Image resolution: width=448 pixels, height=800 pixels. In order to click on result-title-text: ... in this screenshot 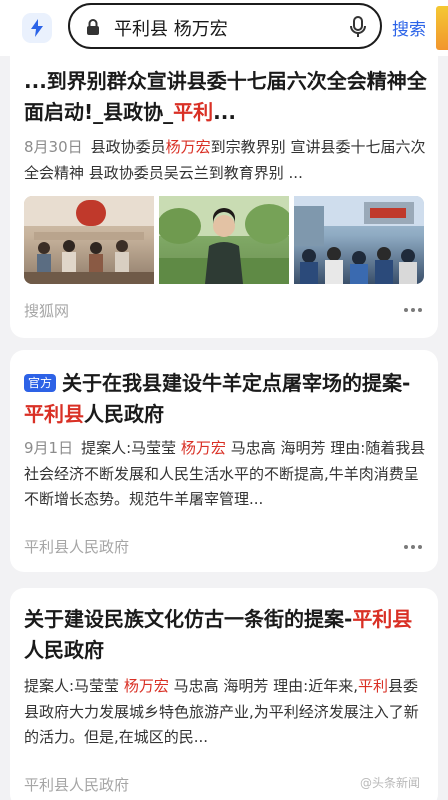, I will do `click(224, 112)`.